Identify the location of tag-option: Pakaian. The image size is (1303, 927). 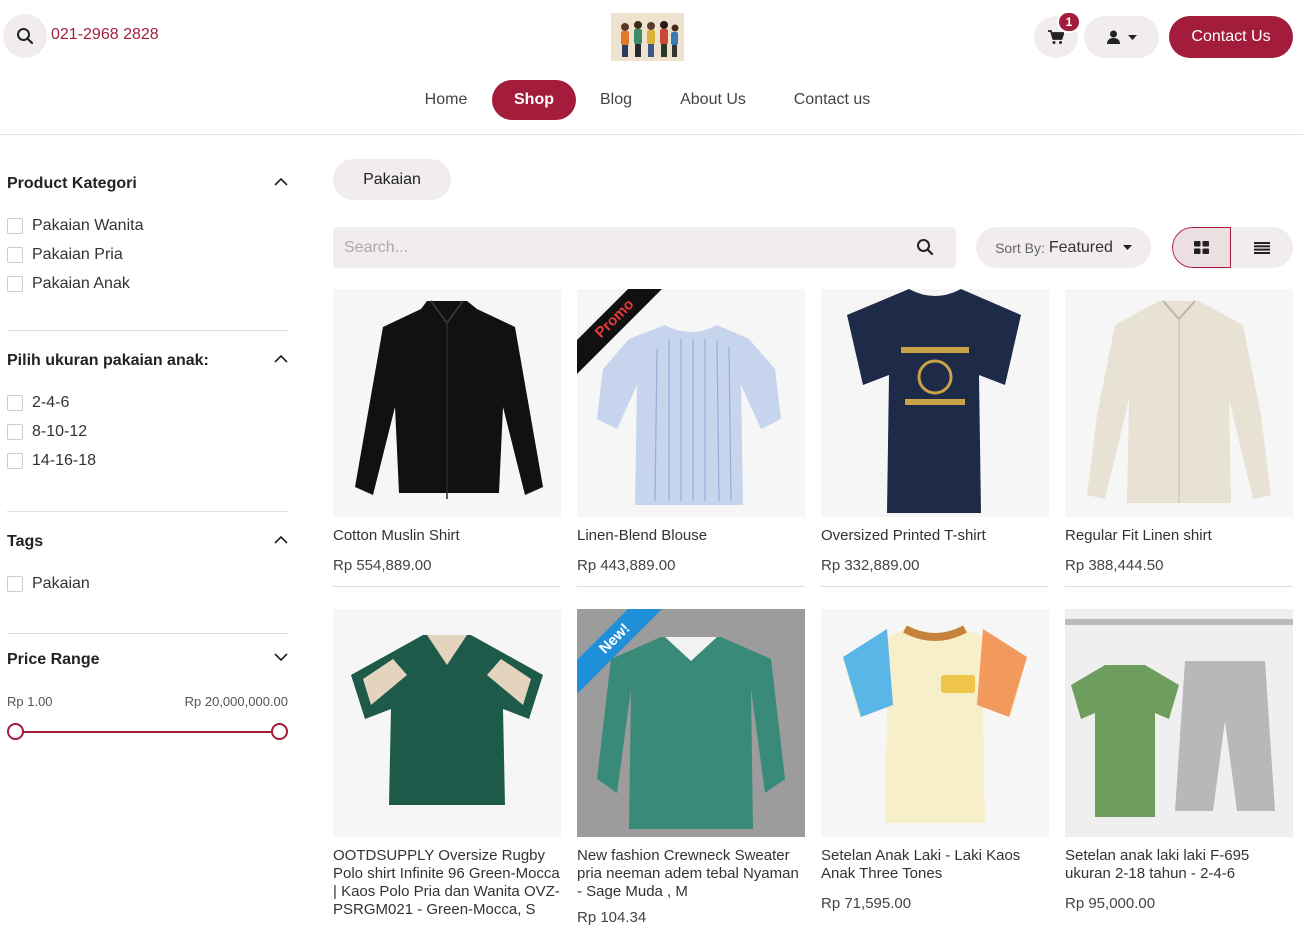
(147, 583).